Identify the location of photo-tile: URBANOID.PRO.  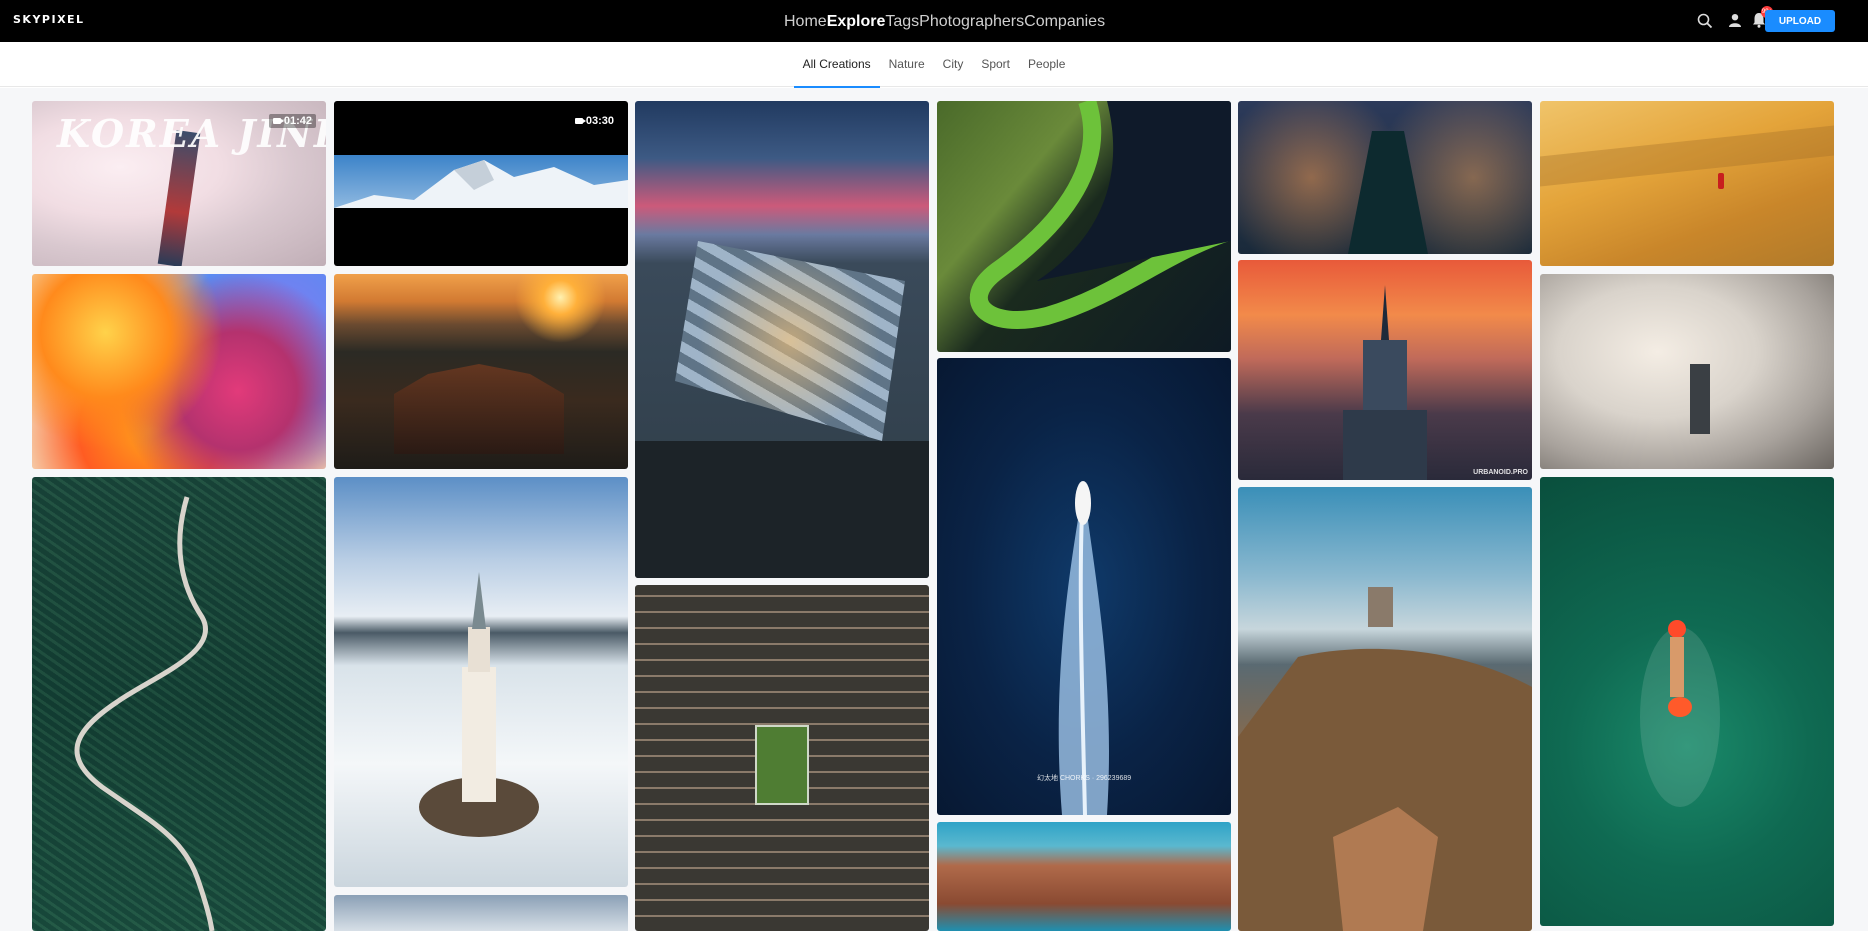
(1385, 370).